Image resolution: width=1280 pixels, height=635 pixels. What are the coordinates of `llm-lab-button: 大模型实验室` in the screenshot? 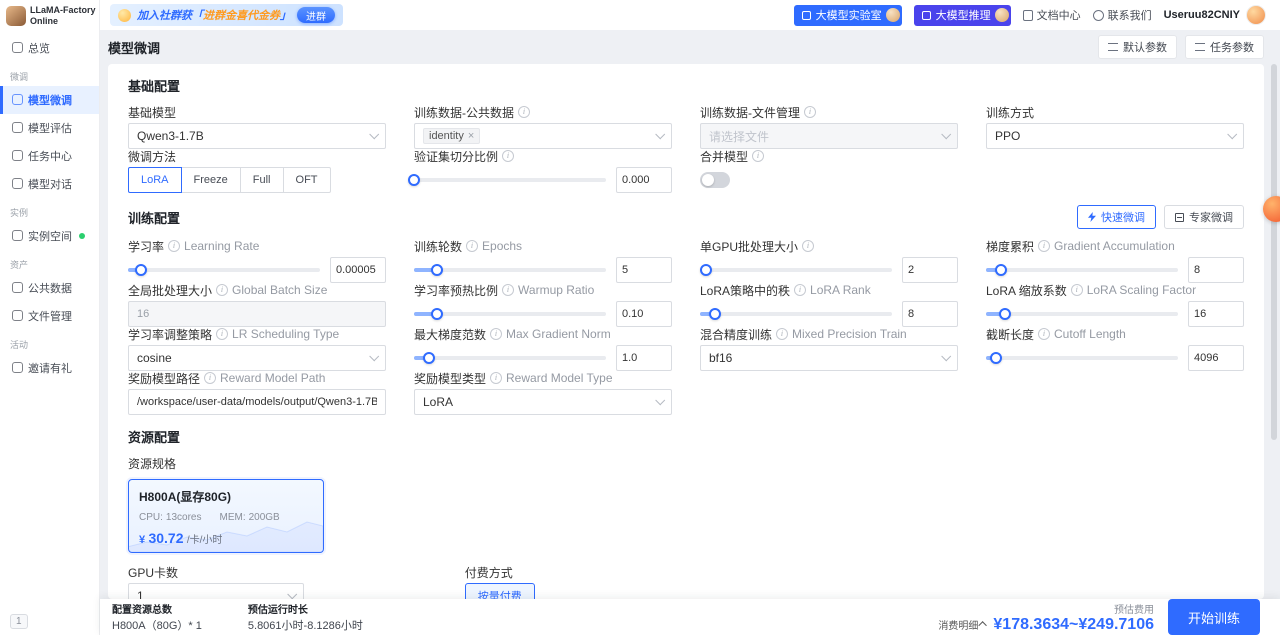 It's located at (847, 15).